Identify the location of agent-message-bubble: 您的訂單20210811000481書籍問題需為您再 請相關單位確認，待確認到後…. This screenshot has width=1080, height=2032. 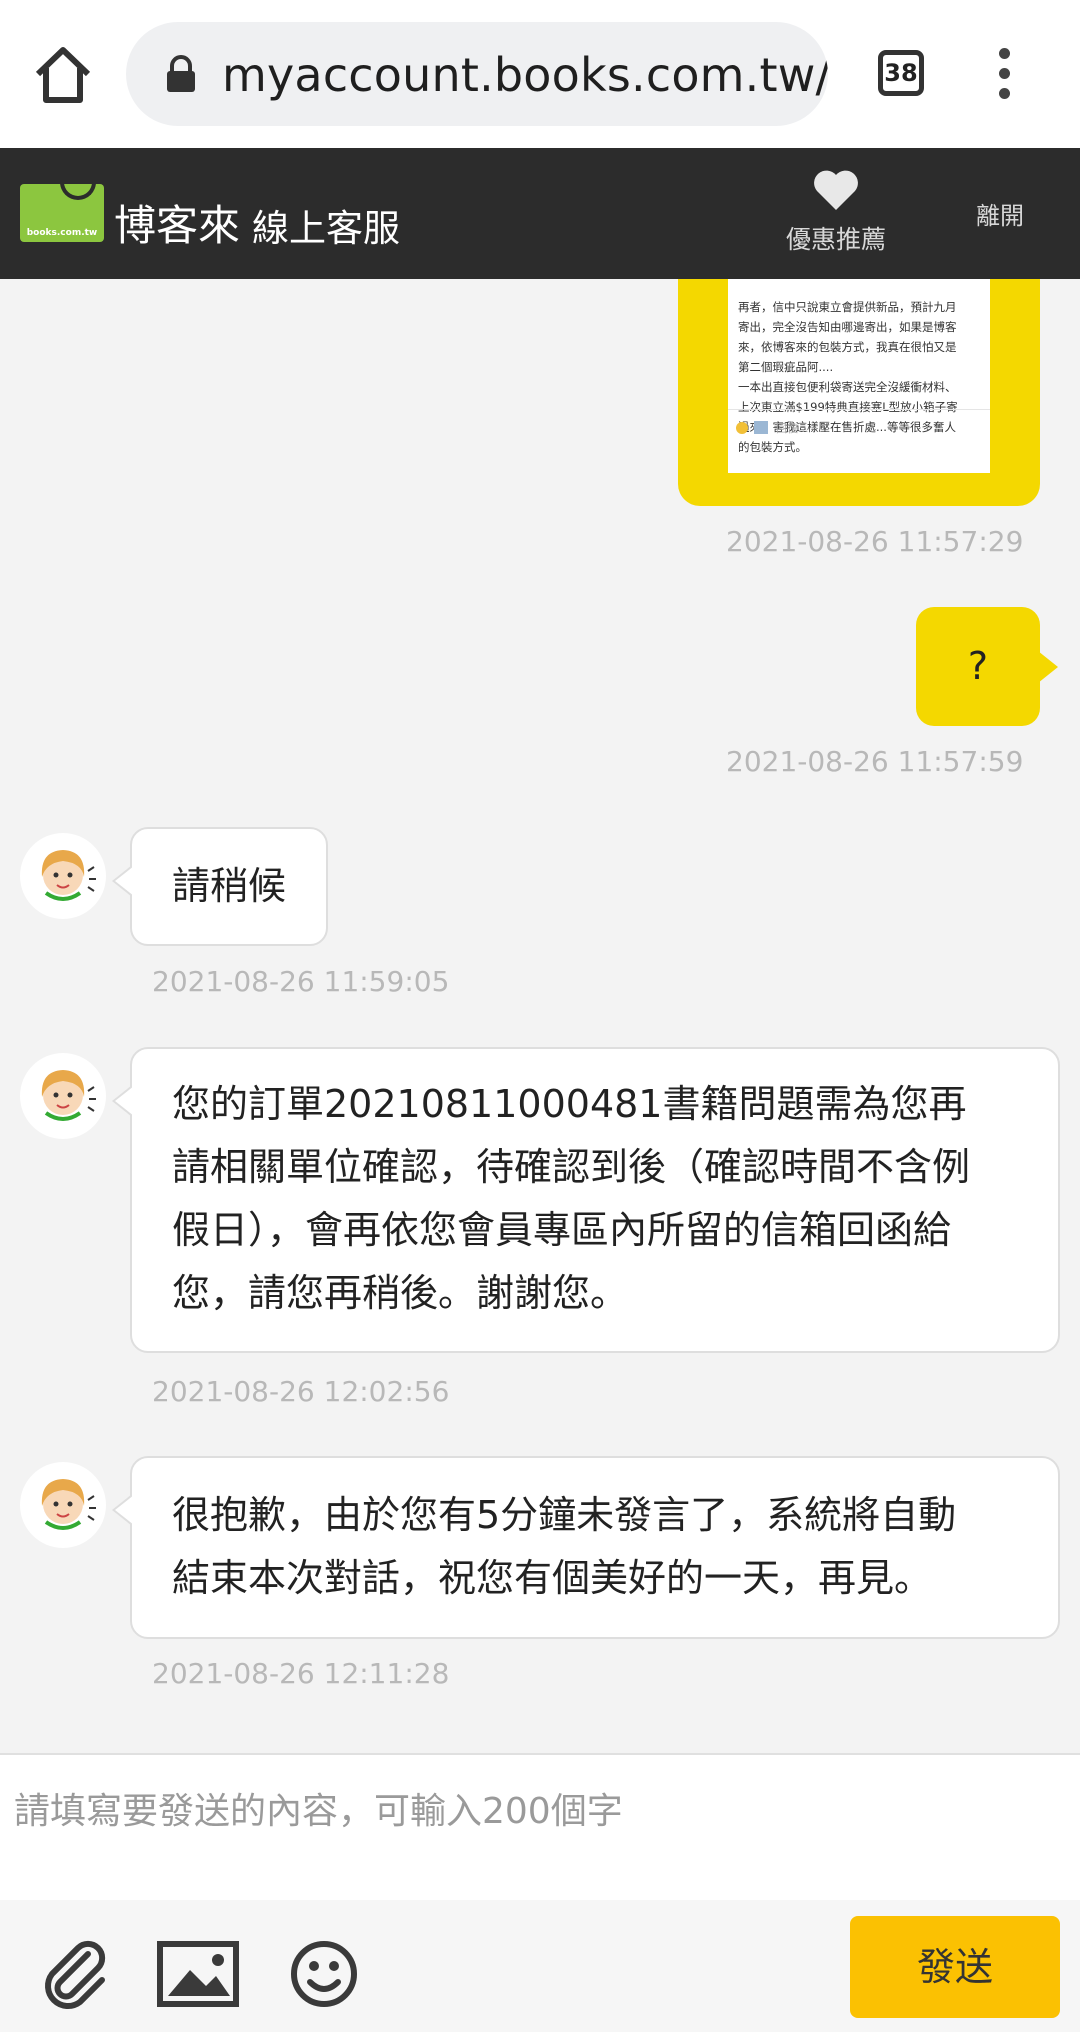
(586, 1200).